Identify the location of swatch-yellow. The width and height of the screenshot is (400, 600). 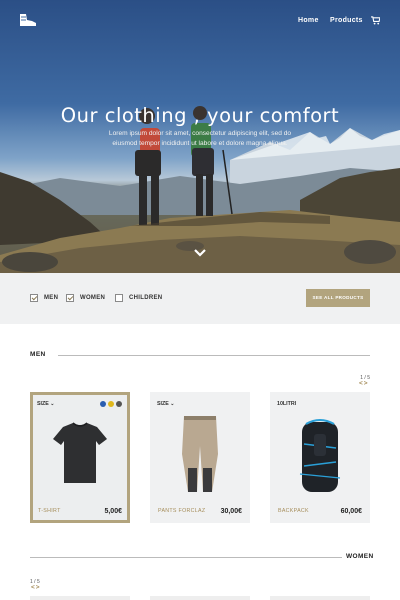
(111, 404).